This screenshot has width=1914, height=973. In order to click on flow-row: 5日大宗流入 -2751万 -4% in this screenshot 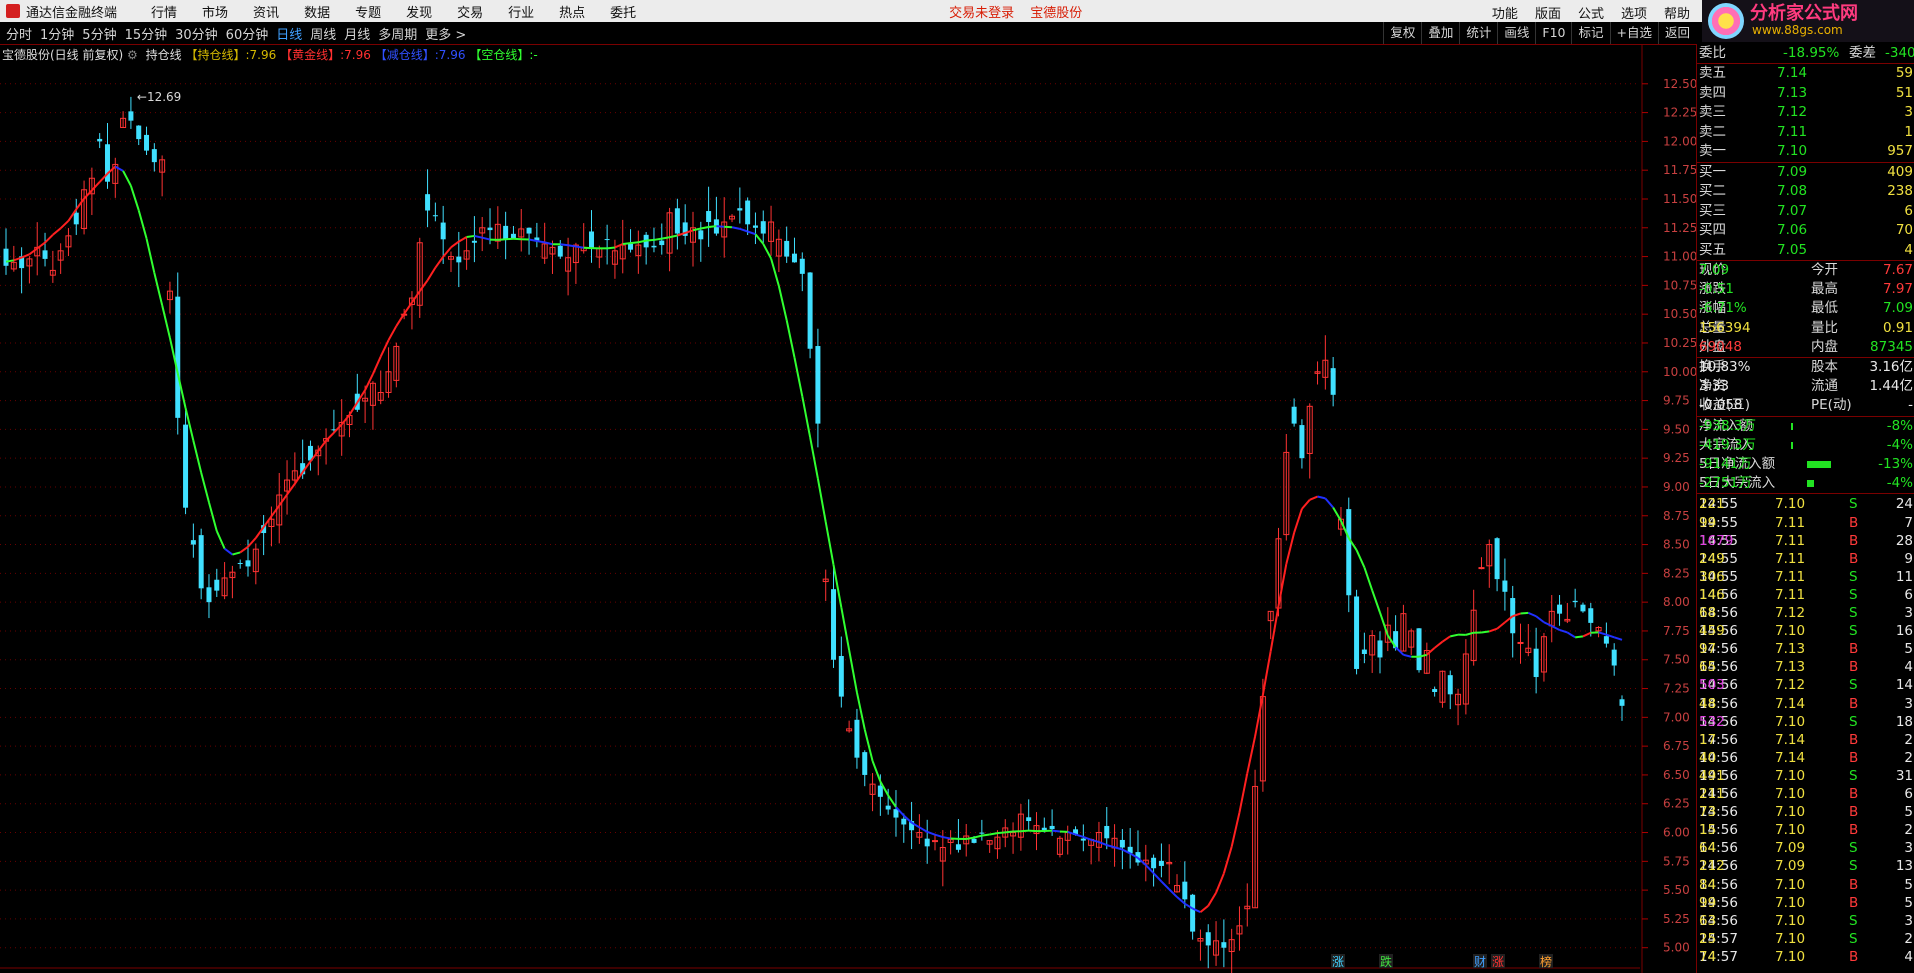, I will do `click(1806, 483)`.